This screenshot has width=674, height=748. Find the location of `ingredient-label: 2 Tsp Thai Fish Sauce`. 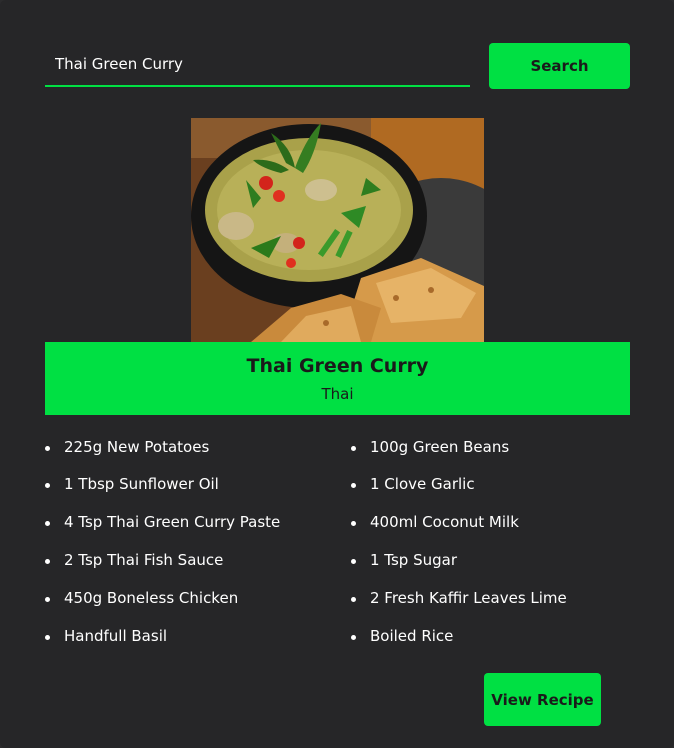

ingredient-label: 2 Tsp Thai Fish Sauce is located at coordinates (144, 560).